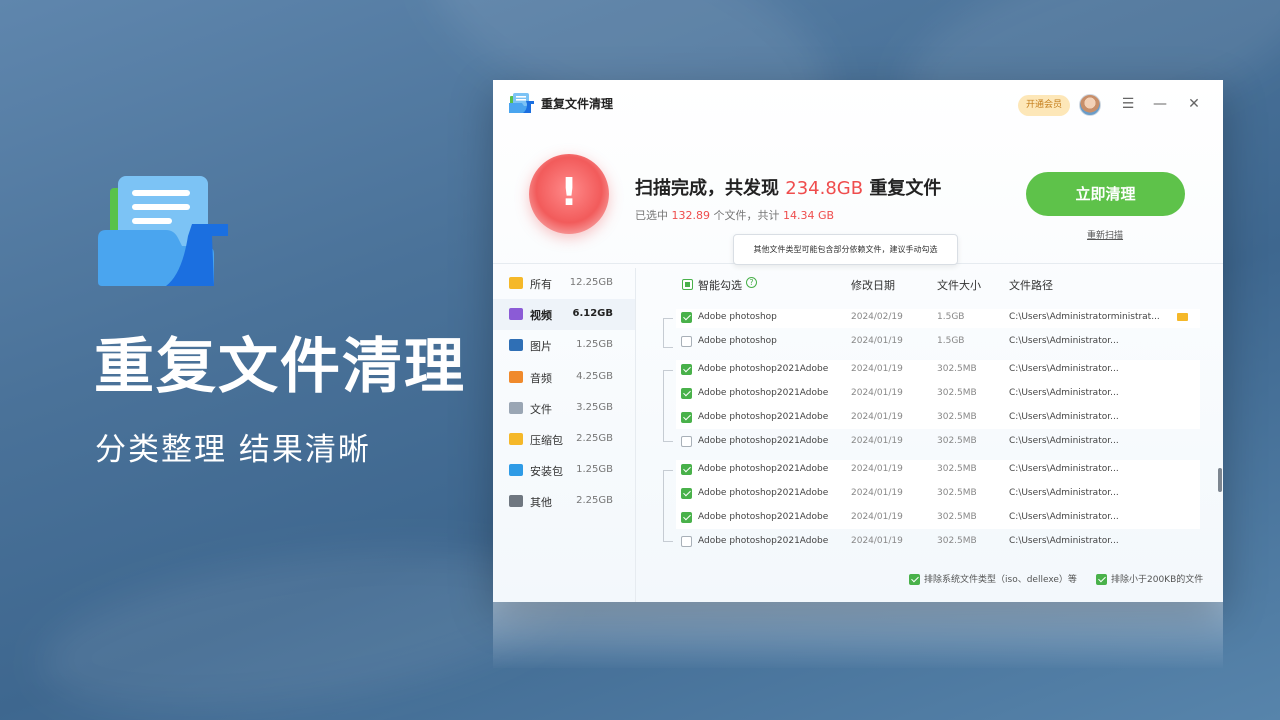 This screenshot has width=1280, height=720. I want to click on sidebar-item-label: 音频, so click(541, 378).